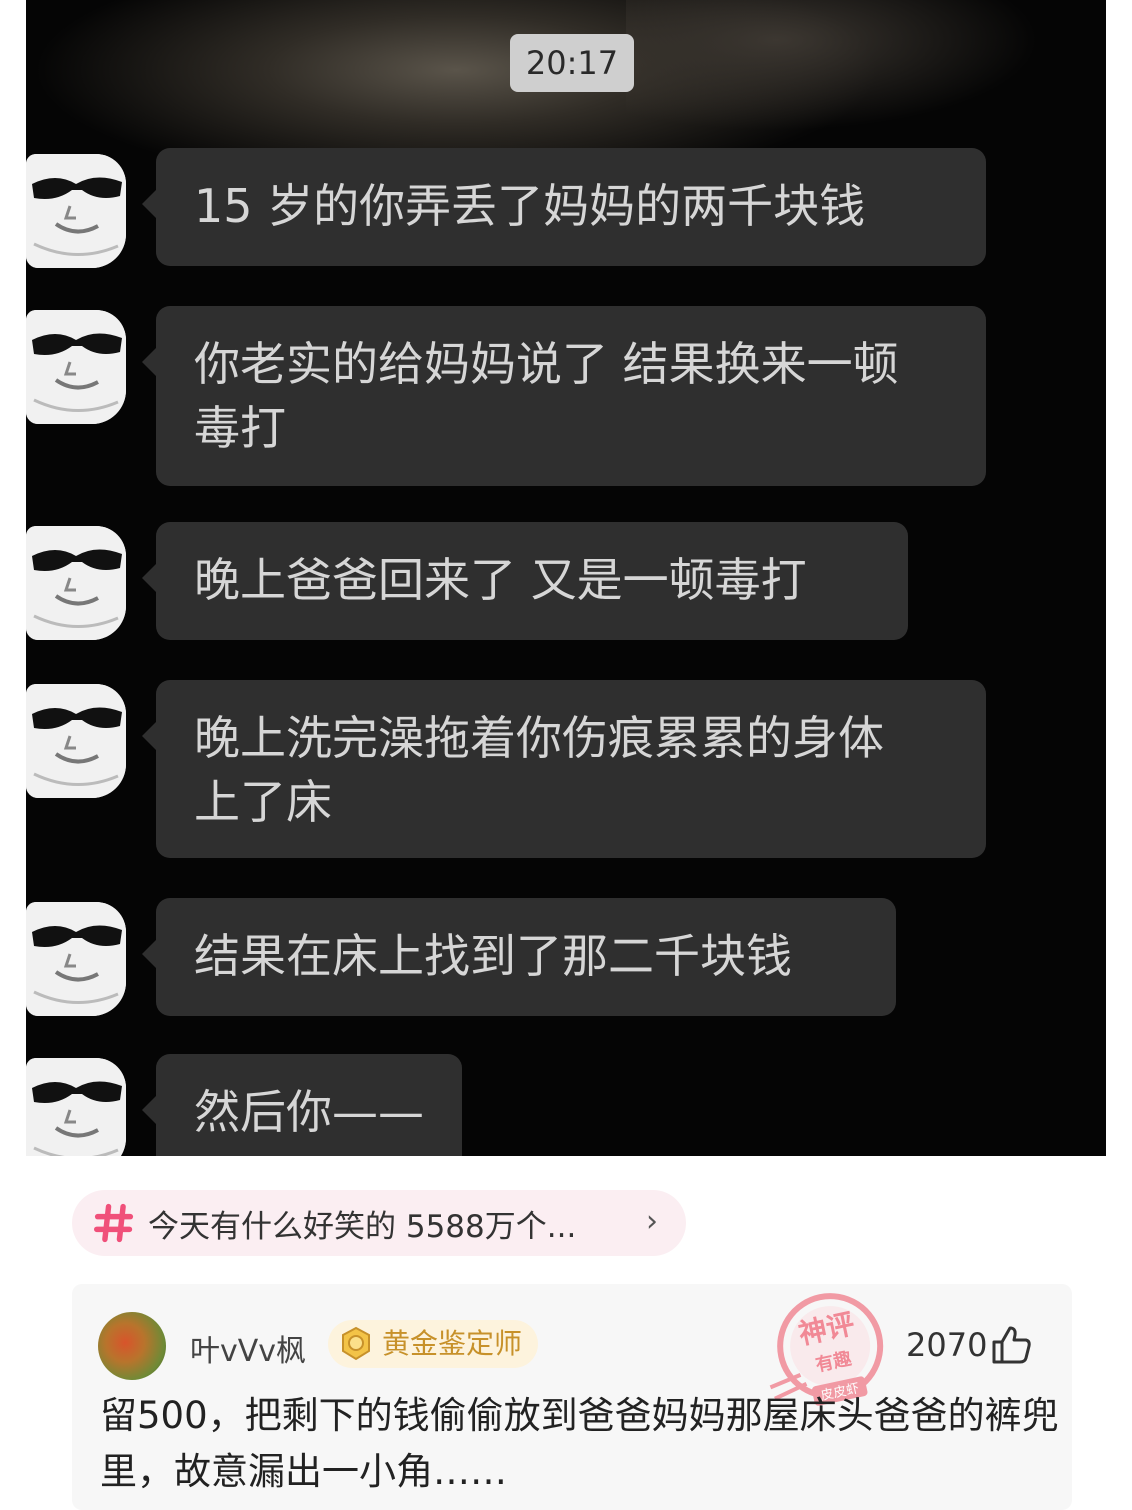 Image resolution: width=1132 pixels, height=1510 pixels. I want to click on gold-medal-icon, so click(356, 1343).